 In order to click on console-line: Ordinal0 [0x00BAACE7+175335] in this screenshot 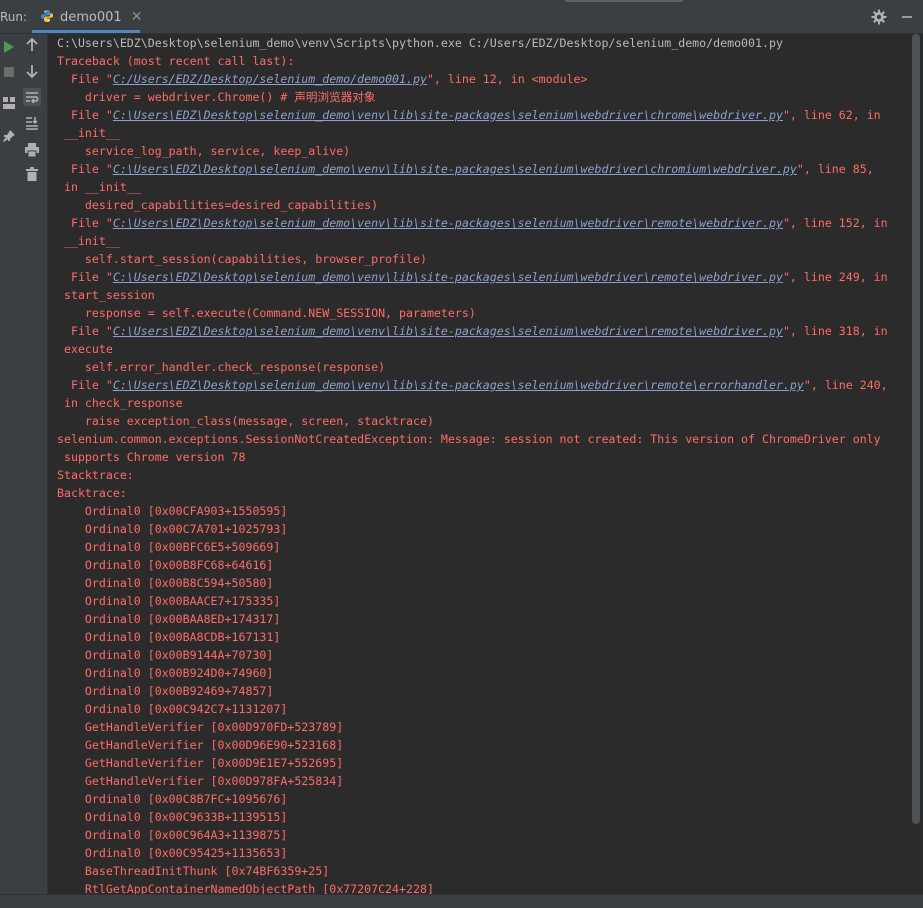, I will do `click(483, 601)`.